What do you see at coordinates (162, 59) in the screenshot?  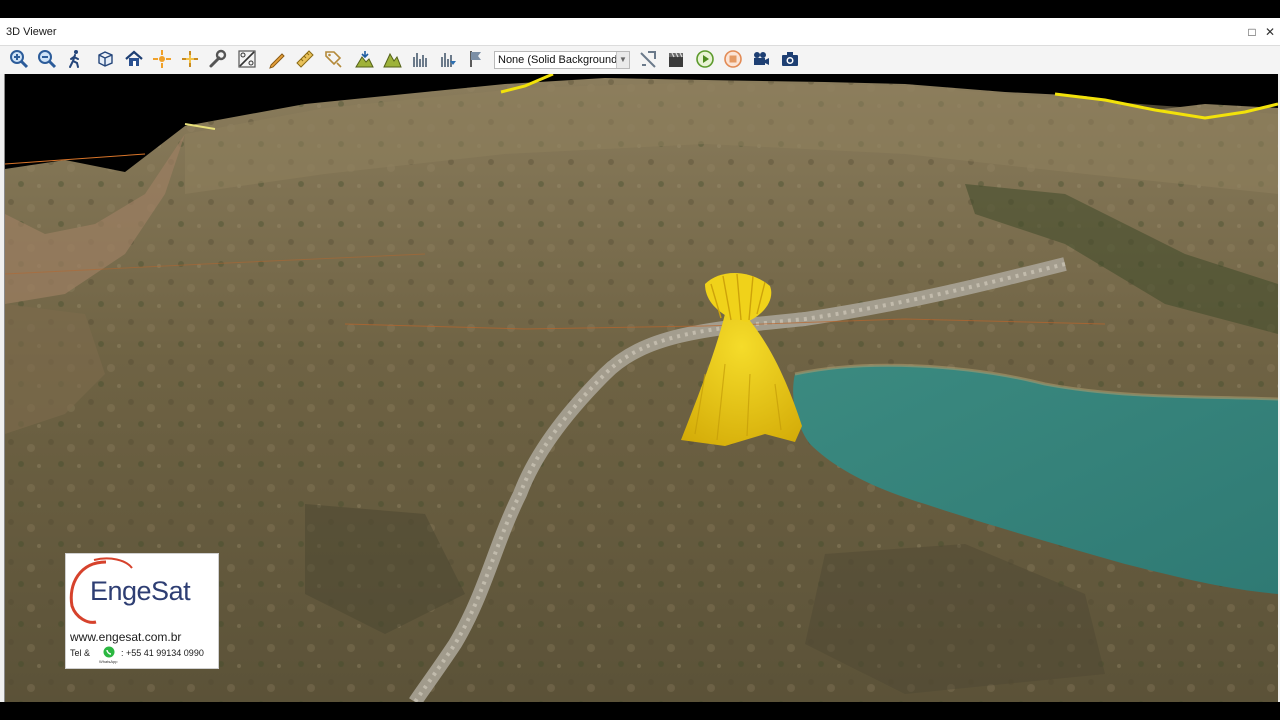 I see `sun-icon` at bounding box center [162, 59].